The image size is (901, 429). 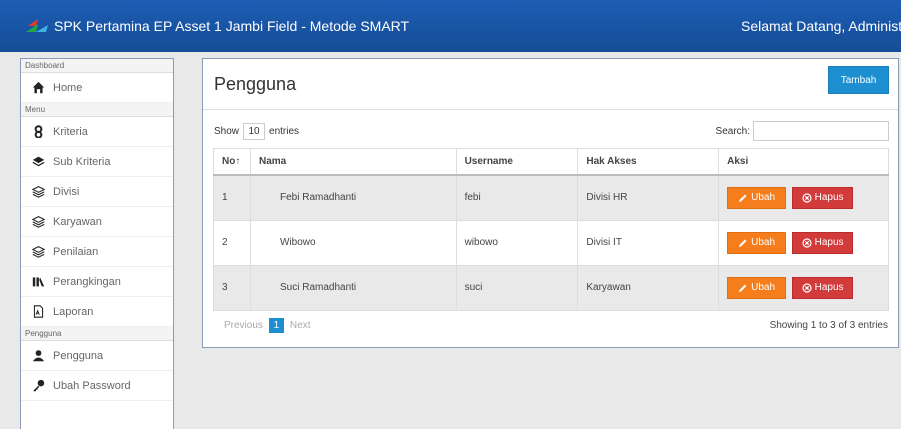 What do you see at coordinates (648, 197) in the screenshot?
I see `cell-hak-akses: Divisi HR` at bounding box center [648, 197].